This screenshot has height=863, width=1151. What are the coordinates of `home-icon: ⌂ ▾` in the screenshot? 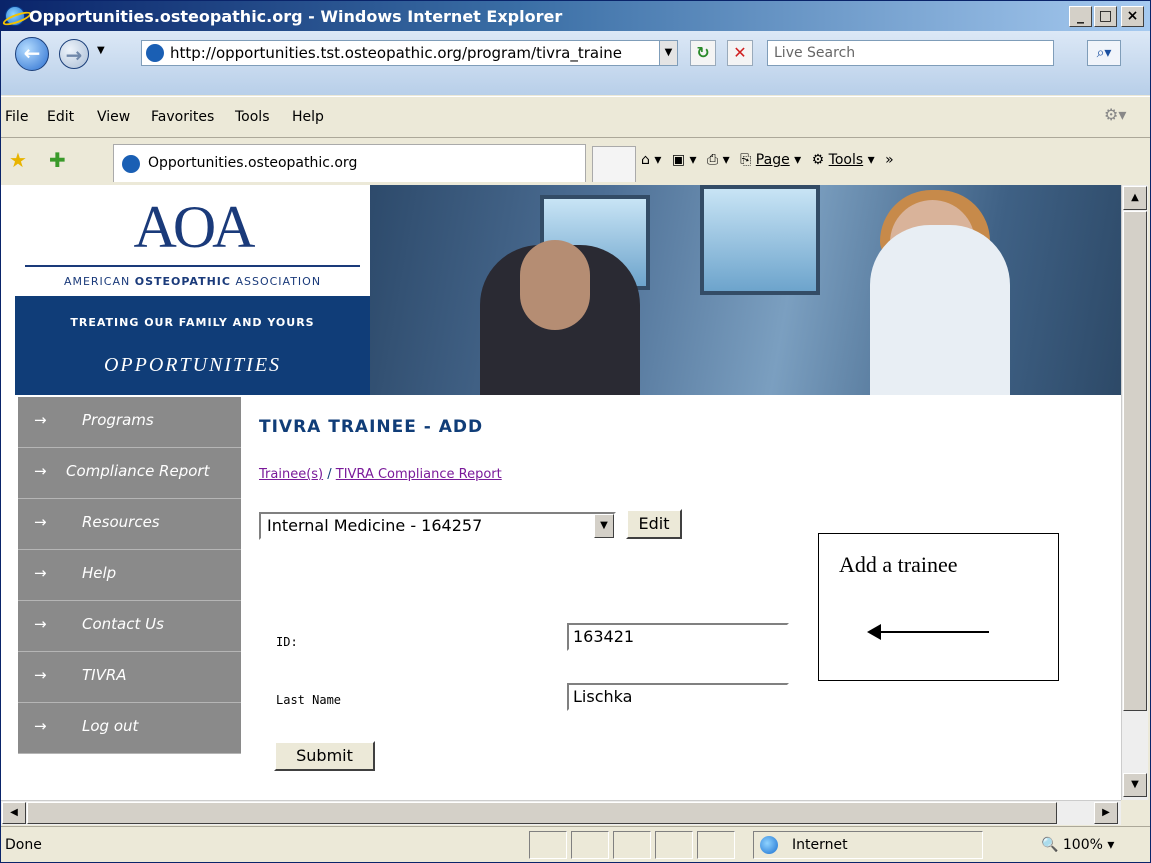 It's located at (651, 160).